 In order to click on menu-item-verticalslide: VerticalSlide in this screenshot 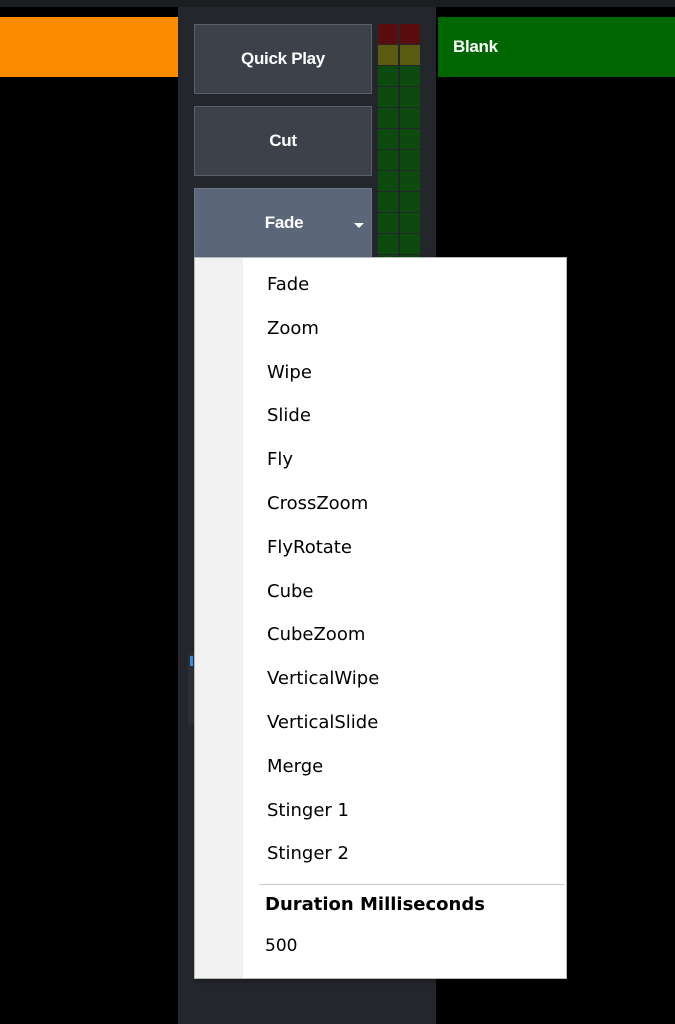, I will do `click(322, 723)`.